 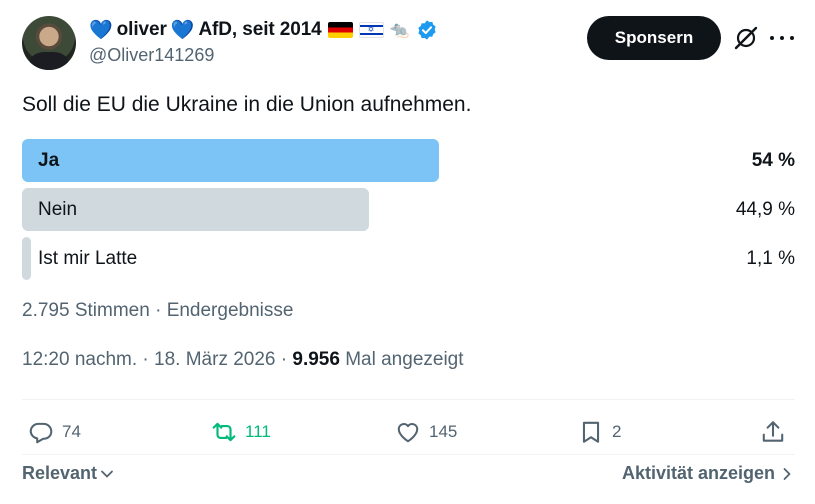 I want to click on poll-option-label: Nein, so click(x=58, y=209).